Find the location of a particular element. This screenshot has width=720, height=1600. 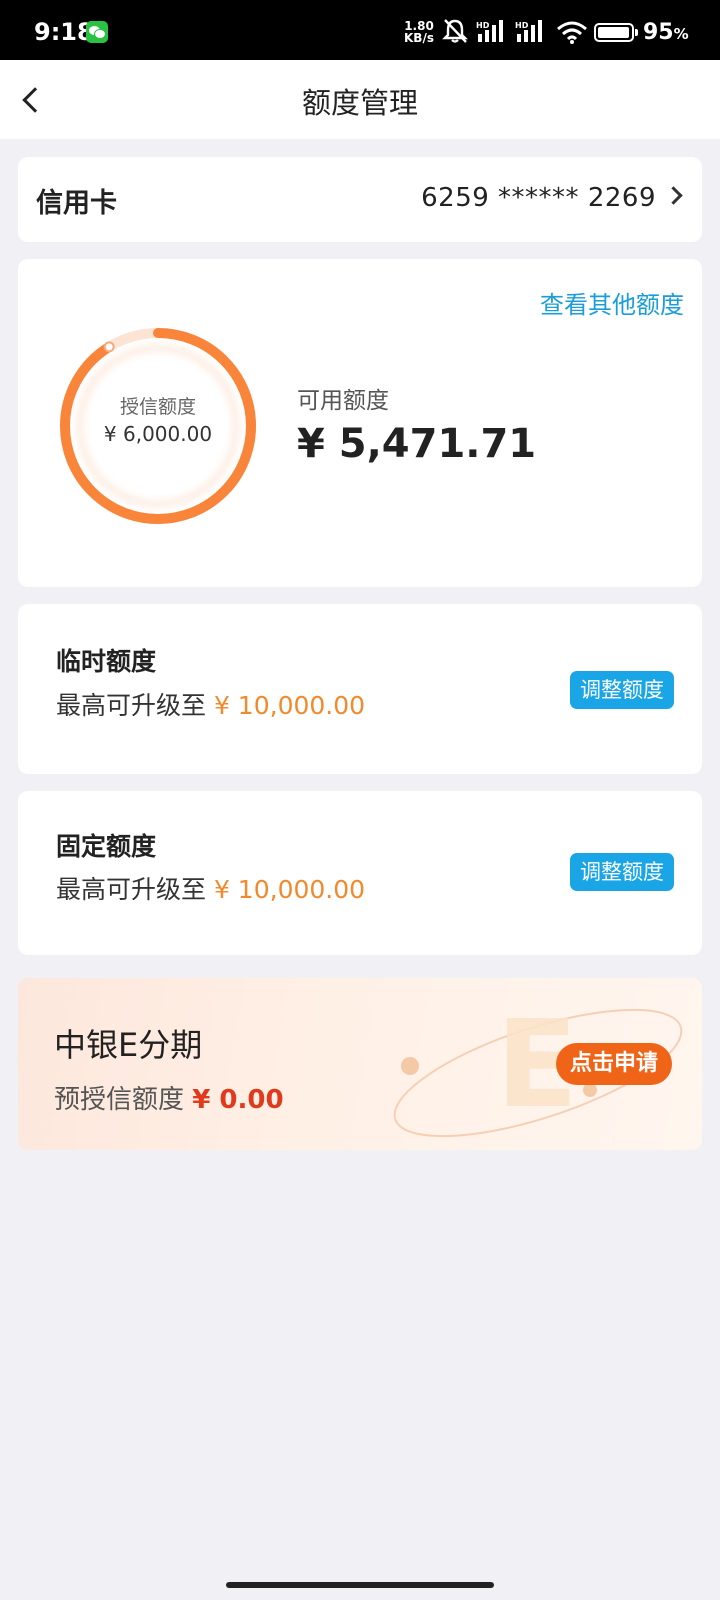

temporary-limit-card: 临时额度 最高可升级至 ¥ 10,000.00 调整额度 is located at coordinates (360, 689).